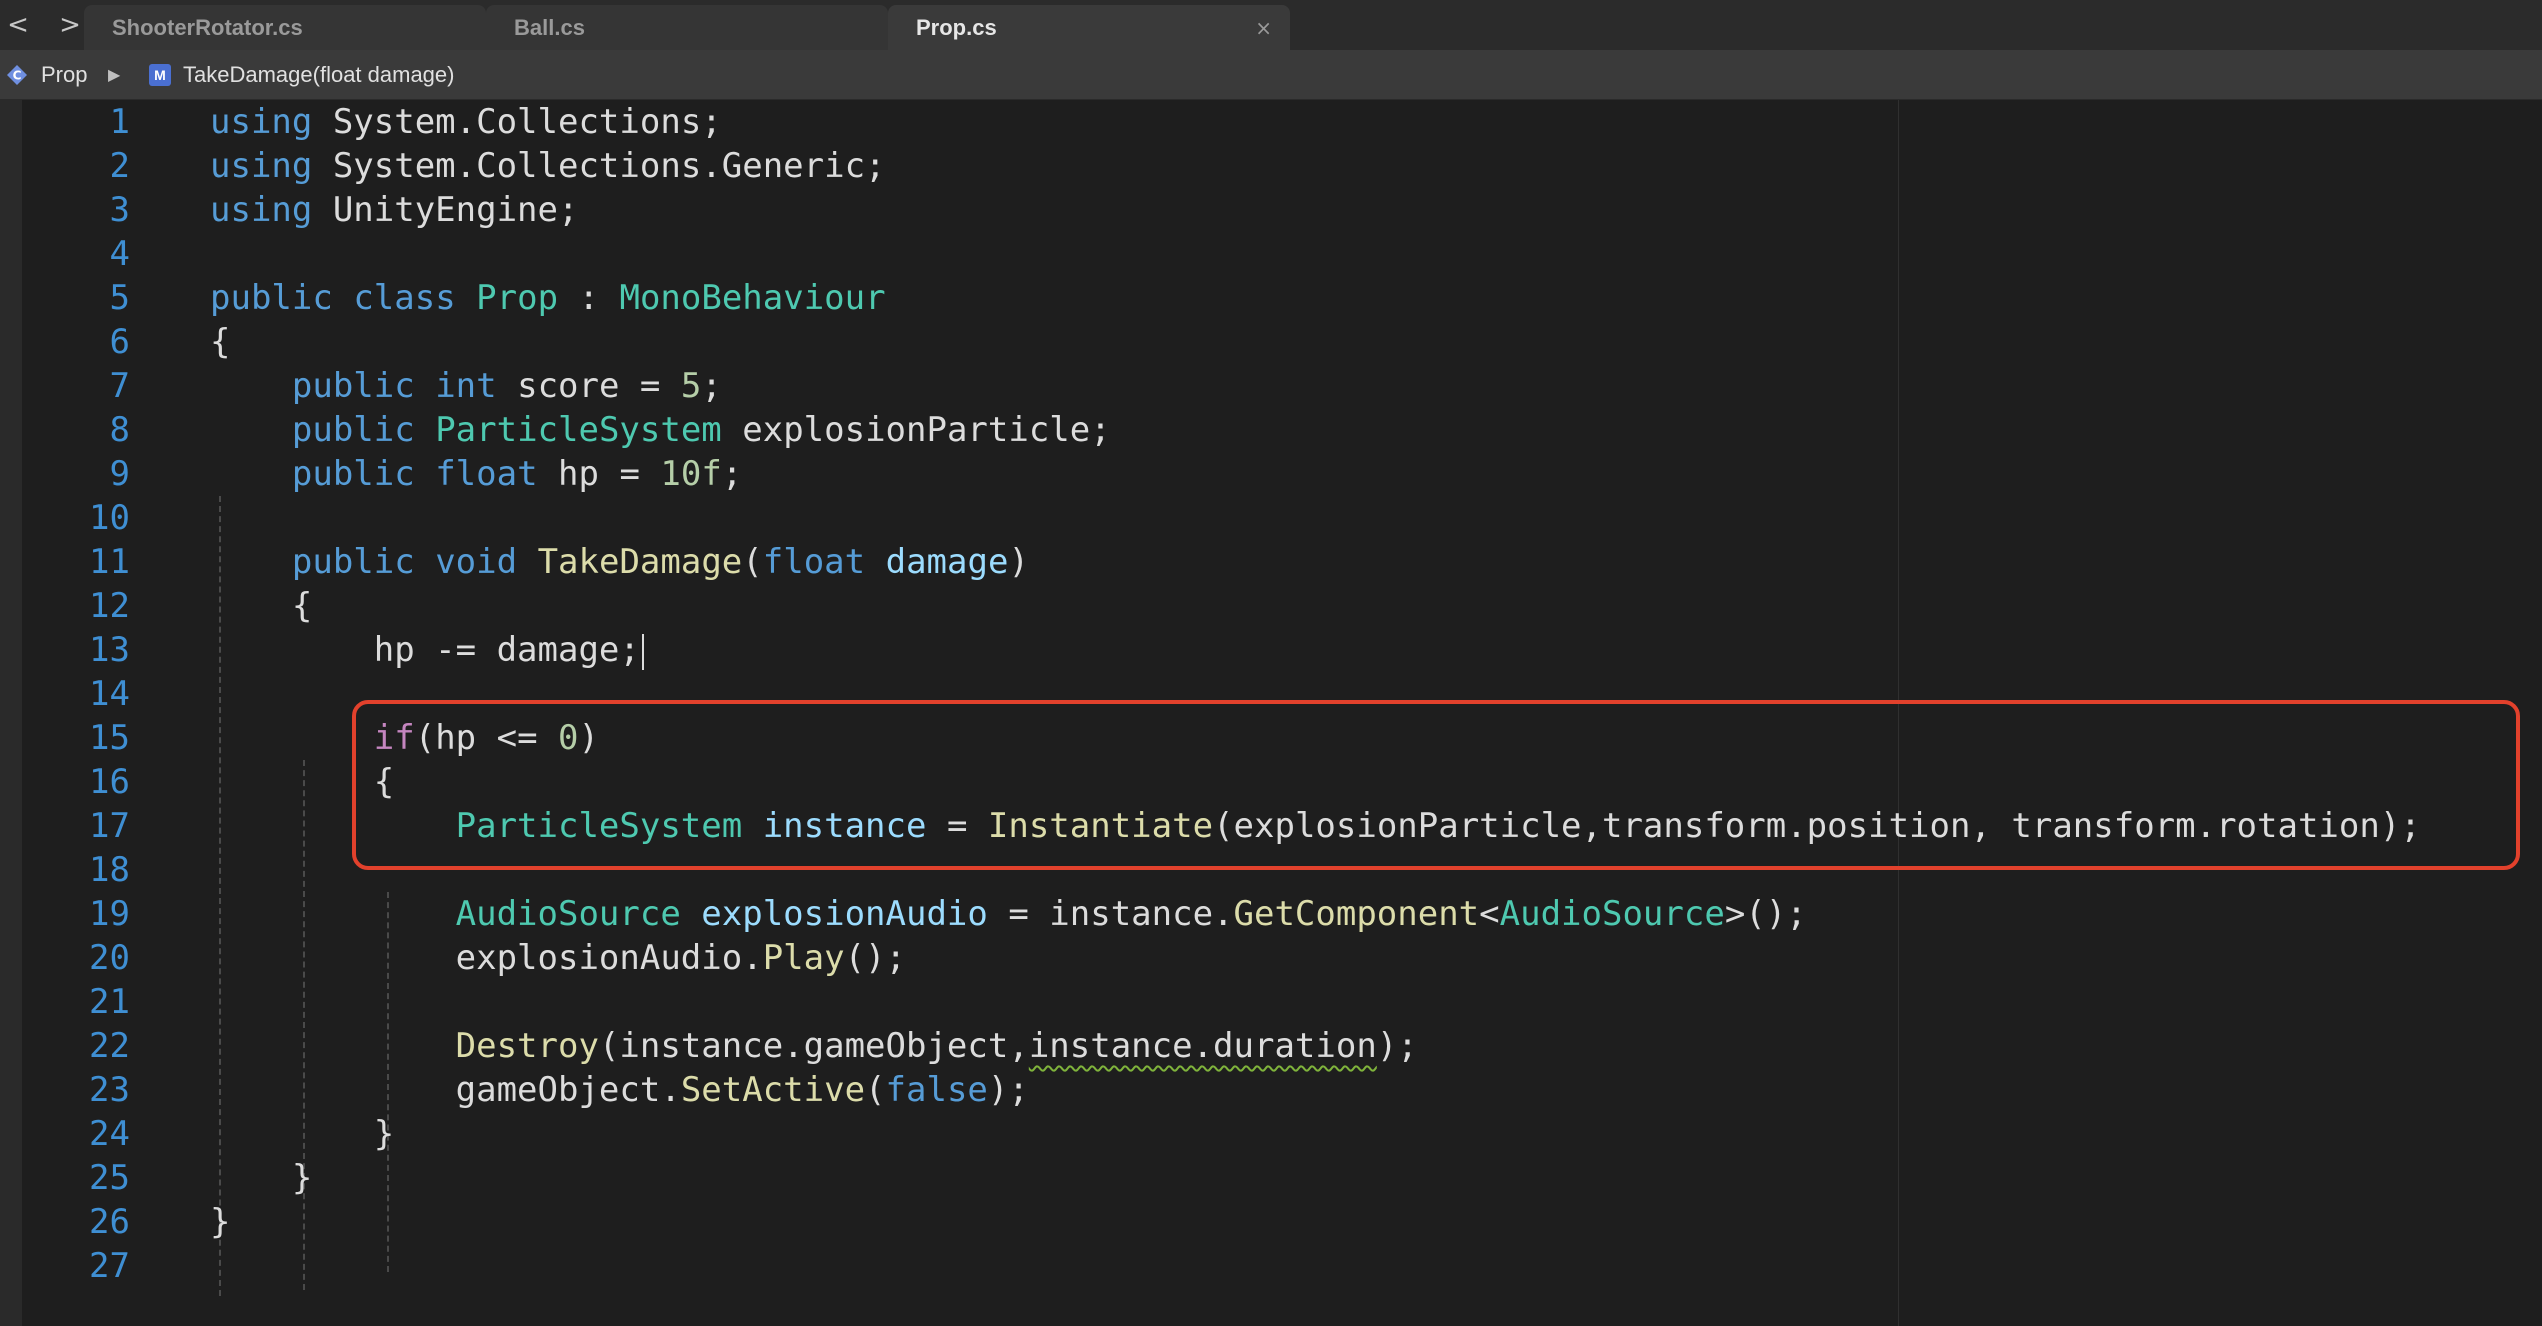 The image size is (2542, 1326). I want to click on tab-shooterrotator: ShooterRotator.cs, so click(285, 27).